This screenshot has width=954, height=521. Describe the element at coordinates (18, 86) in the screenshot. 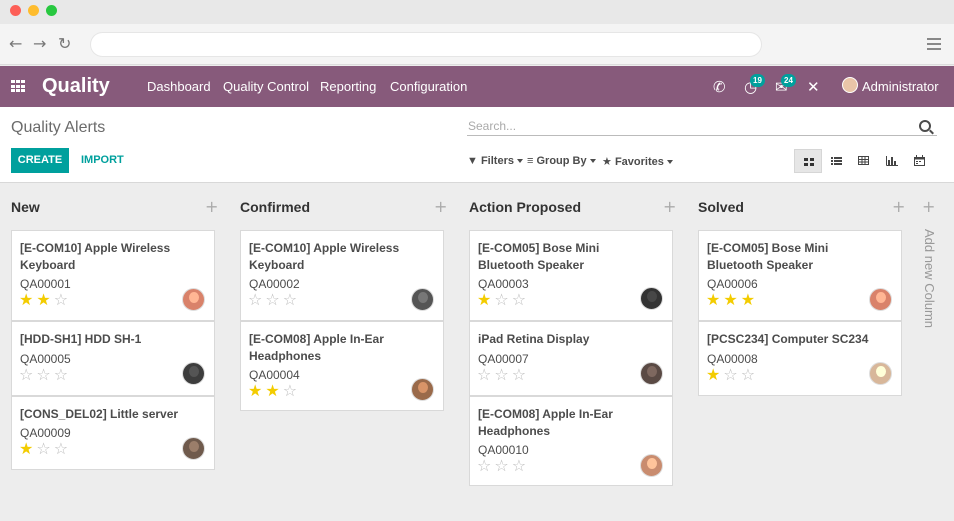

I see `apps-grid-icon` at that location.